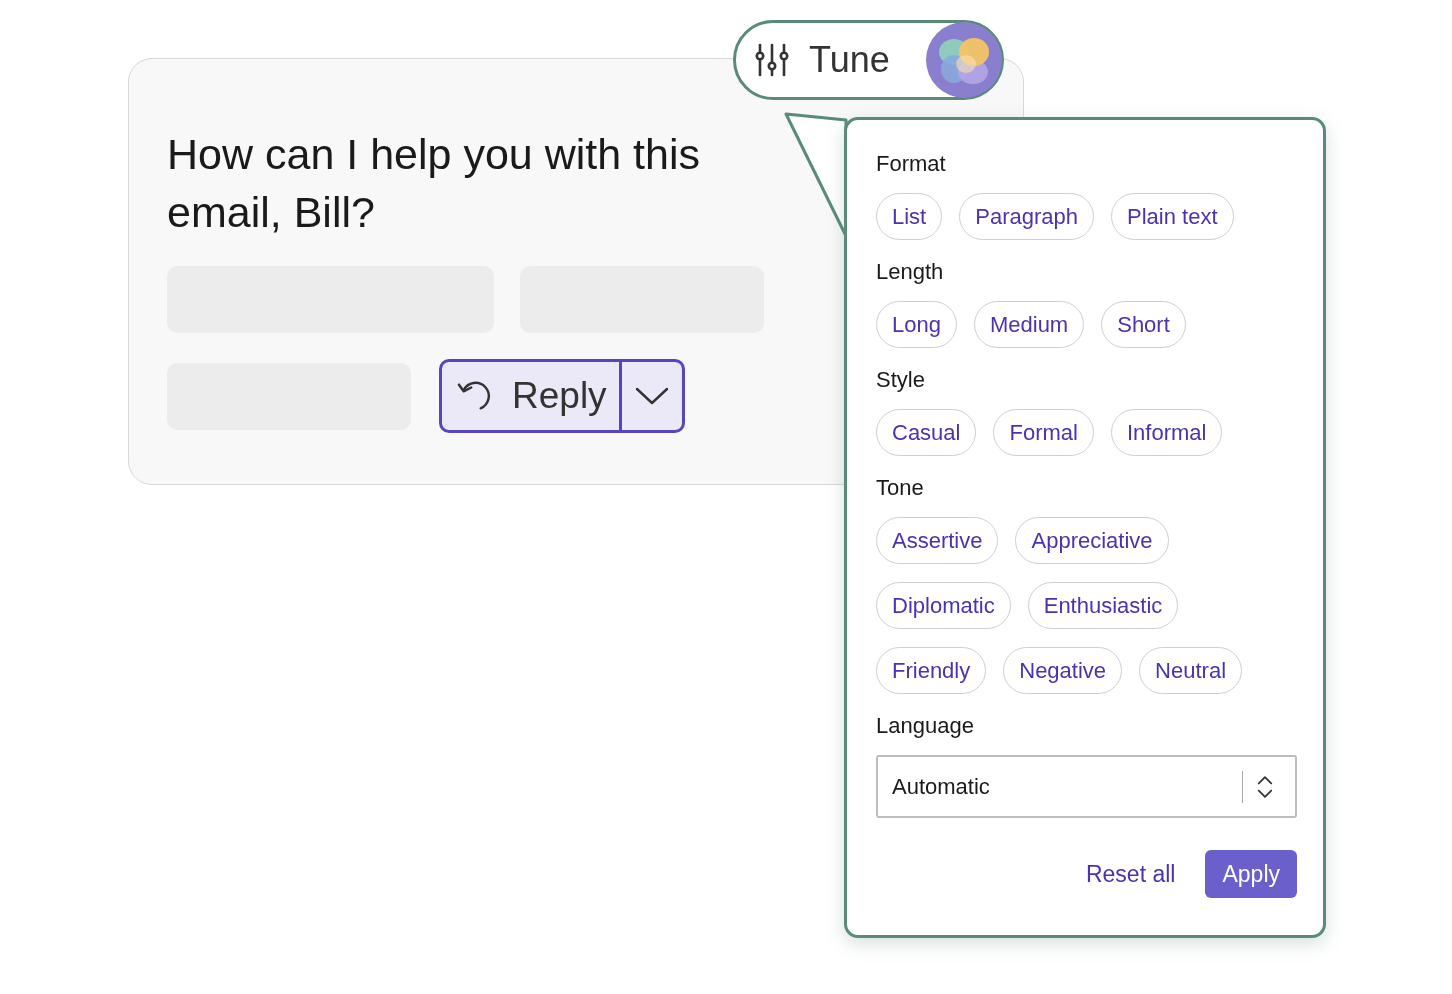 This screenshot has width=1452, height=994. What do you see at coordinates (1130, 874) in the screenshot?
I see `reset-all-button: Reset all` at bounding box center [1130, 874].